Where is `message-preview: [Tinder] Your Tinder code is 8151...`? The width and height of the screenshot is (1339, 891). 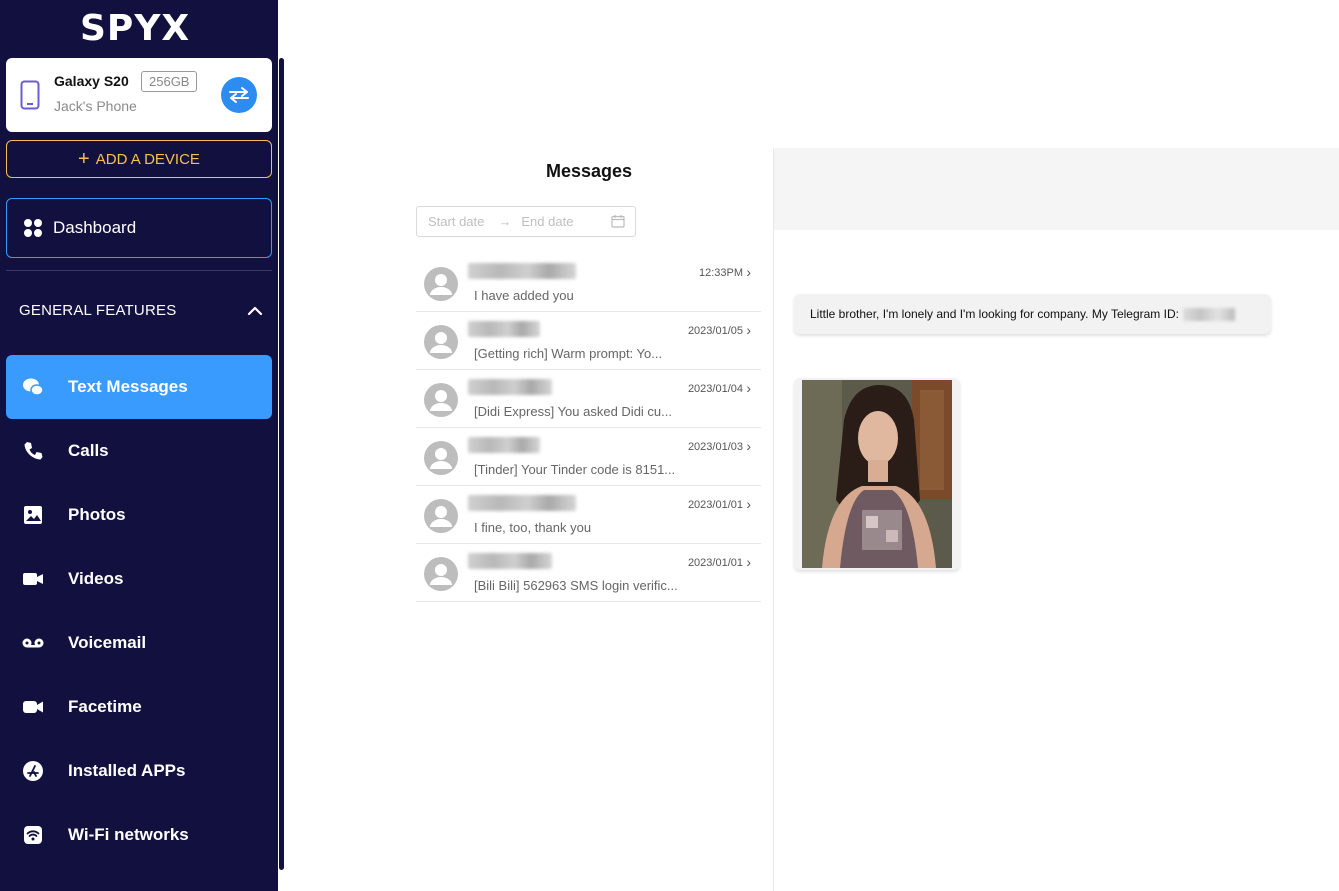
message-preview: [Tinder] Your Tinder code is 8151... is located at coordinates (575, 469).